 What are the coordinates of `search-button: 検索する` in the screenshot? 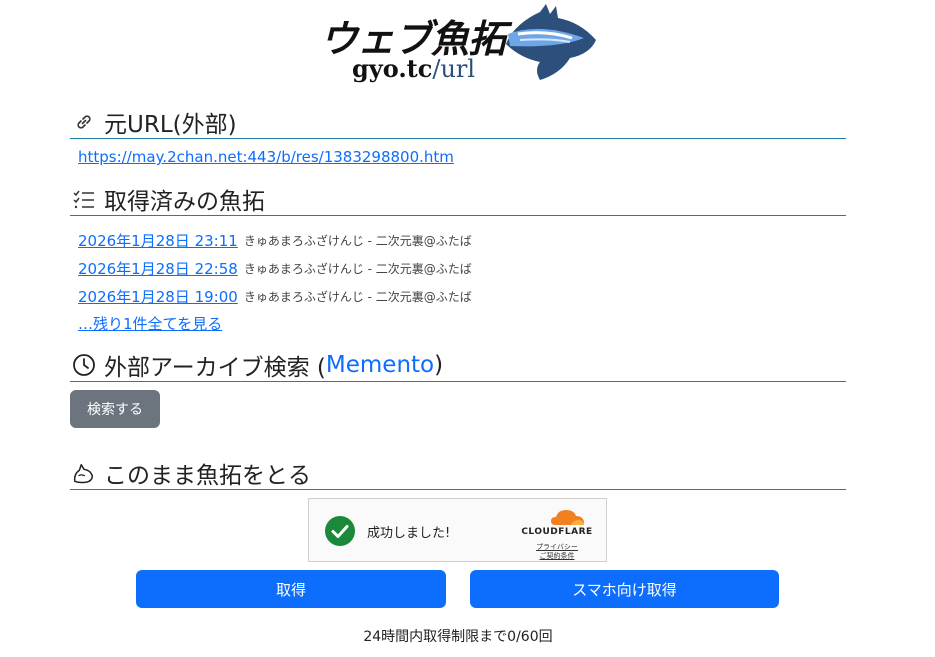 It's located at (115, 409).